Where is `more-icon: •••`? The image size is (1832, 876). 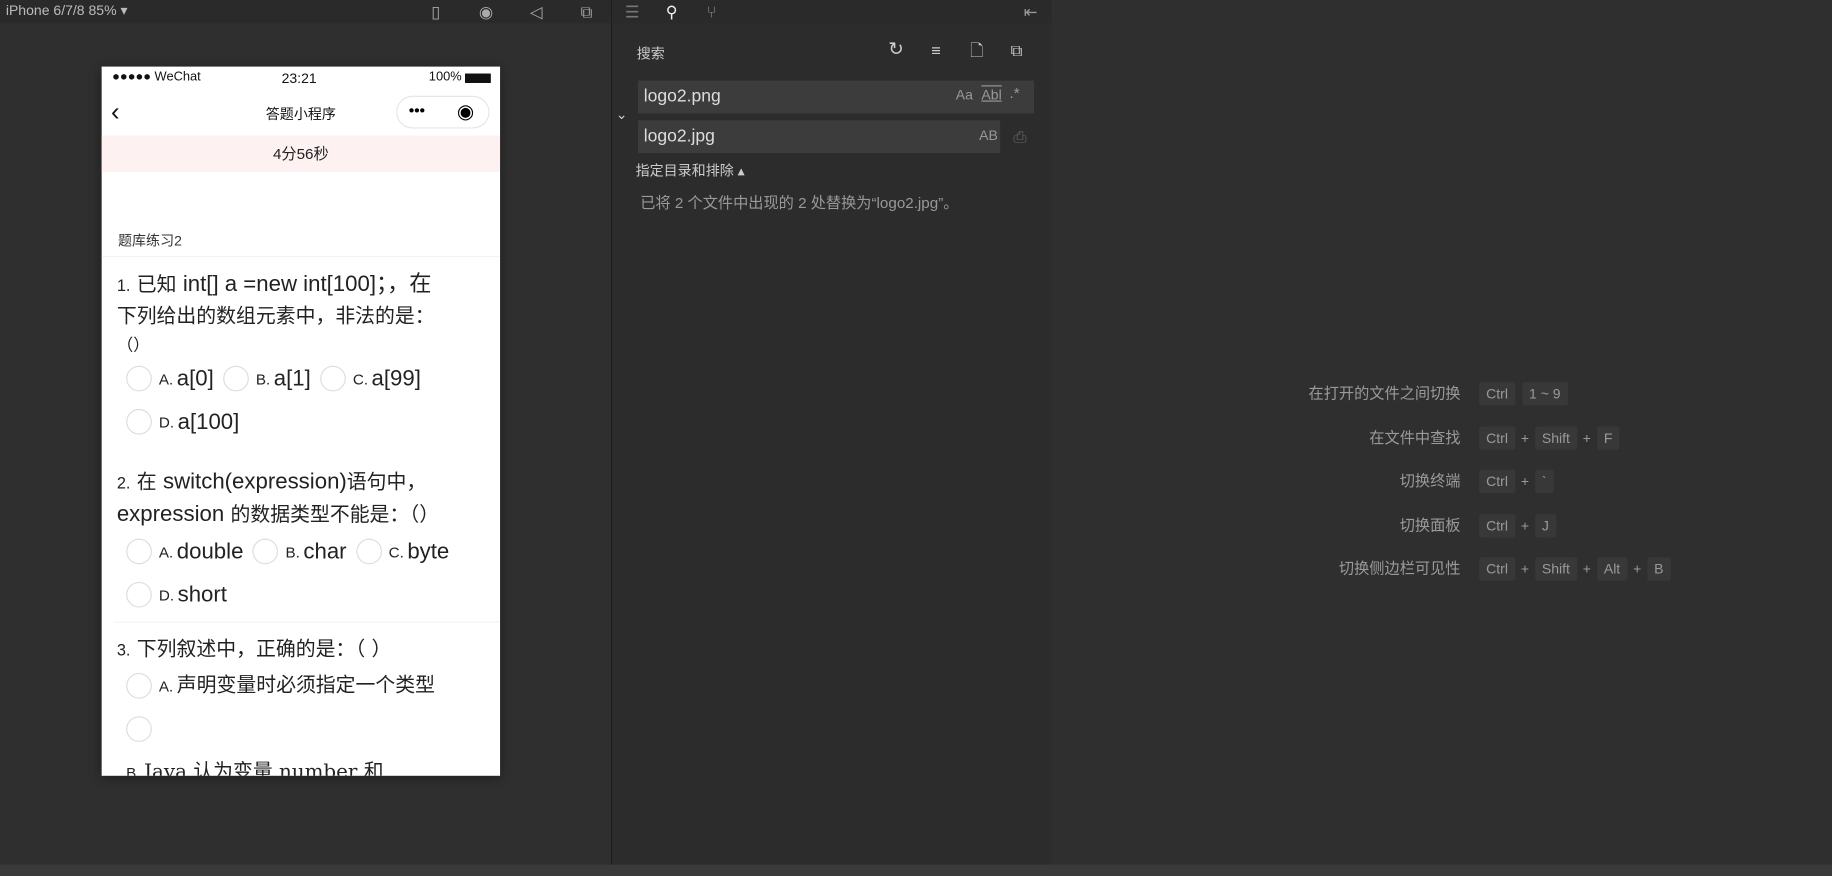 more-icon: ••• is located at coordinates (417, 111).